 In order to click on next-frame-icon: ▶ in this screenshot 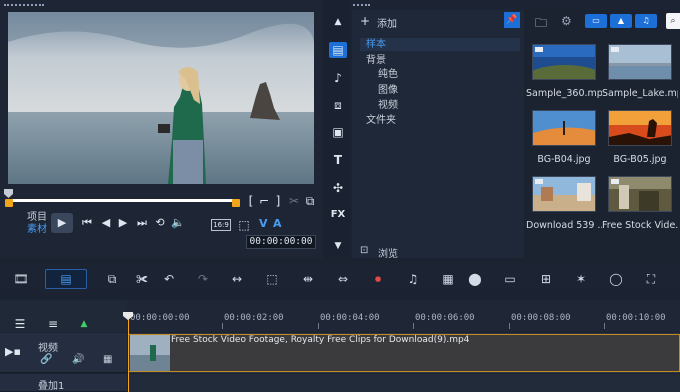, I will do `click(123, 223)`.